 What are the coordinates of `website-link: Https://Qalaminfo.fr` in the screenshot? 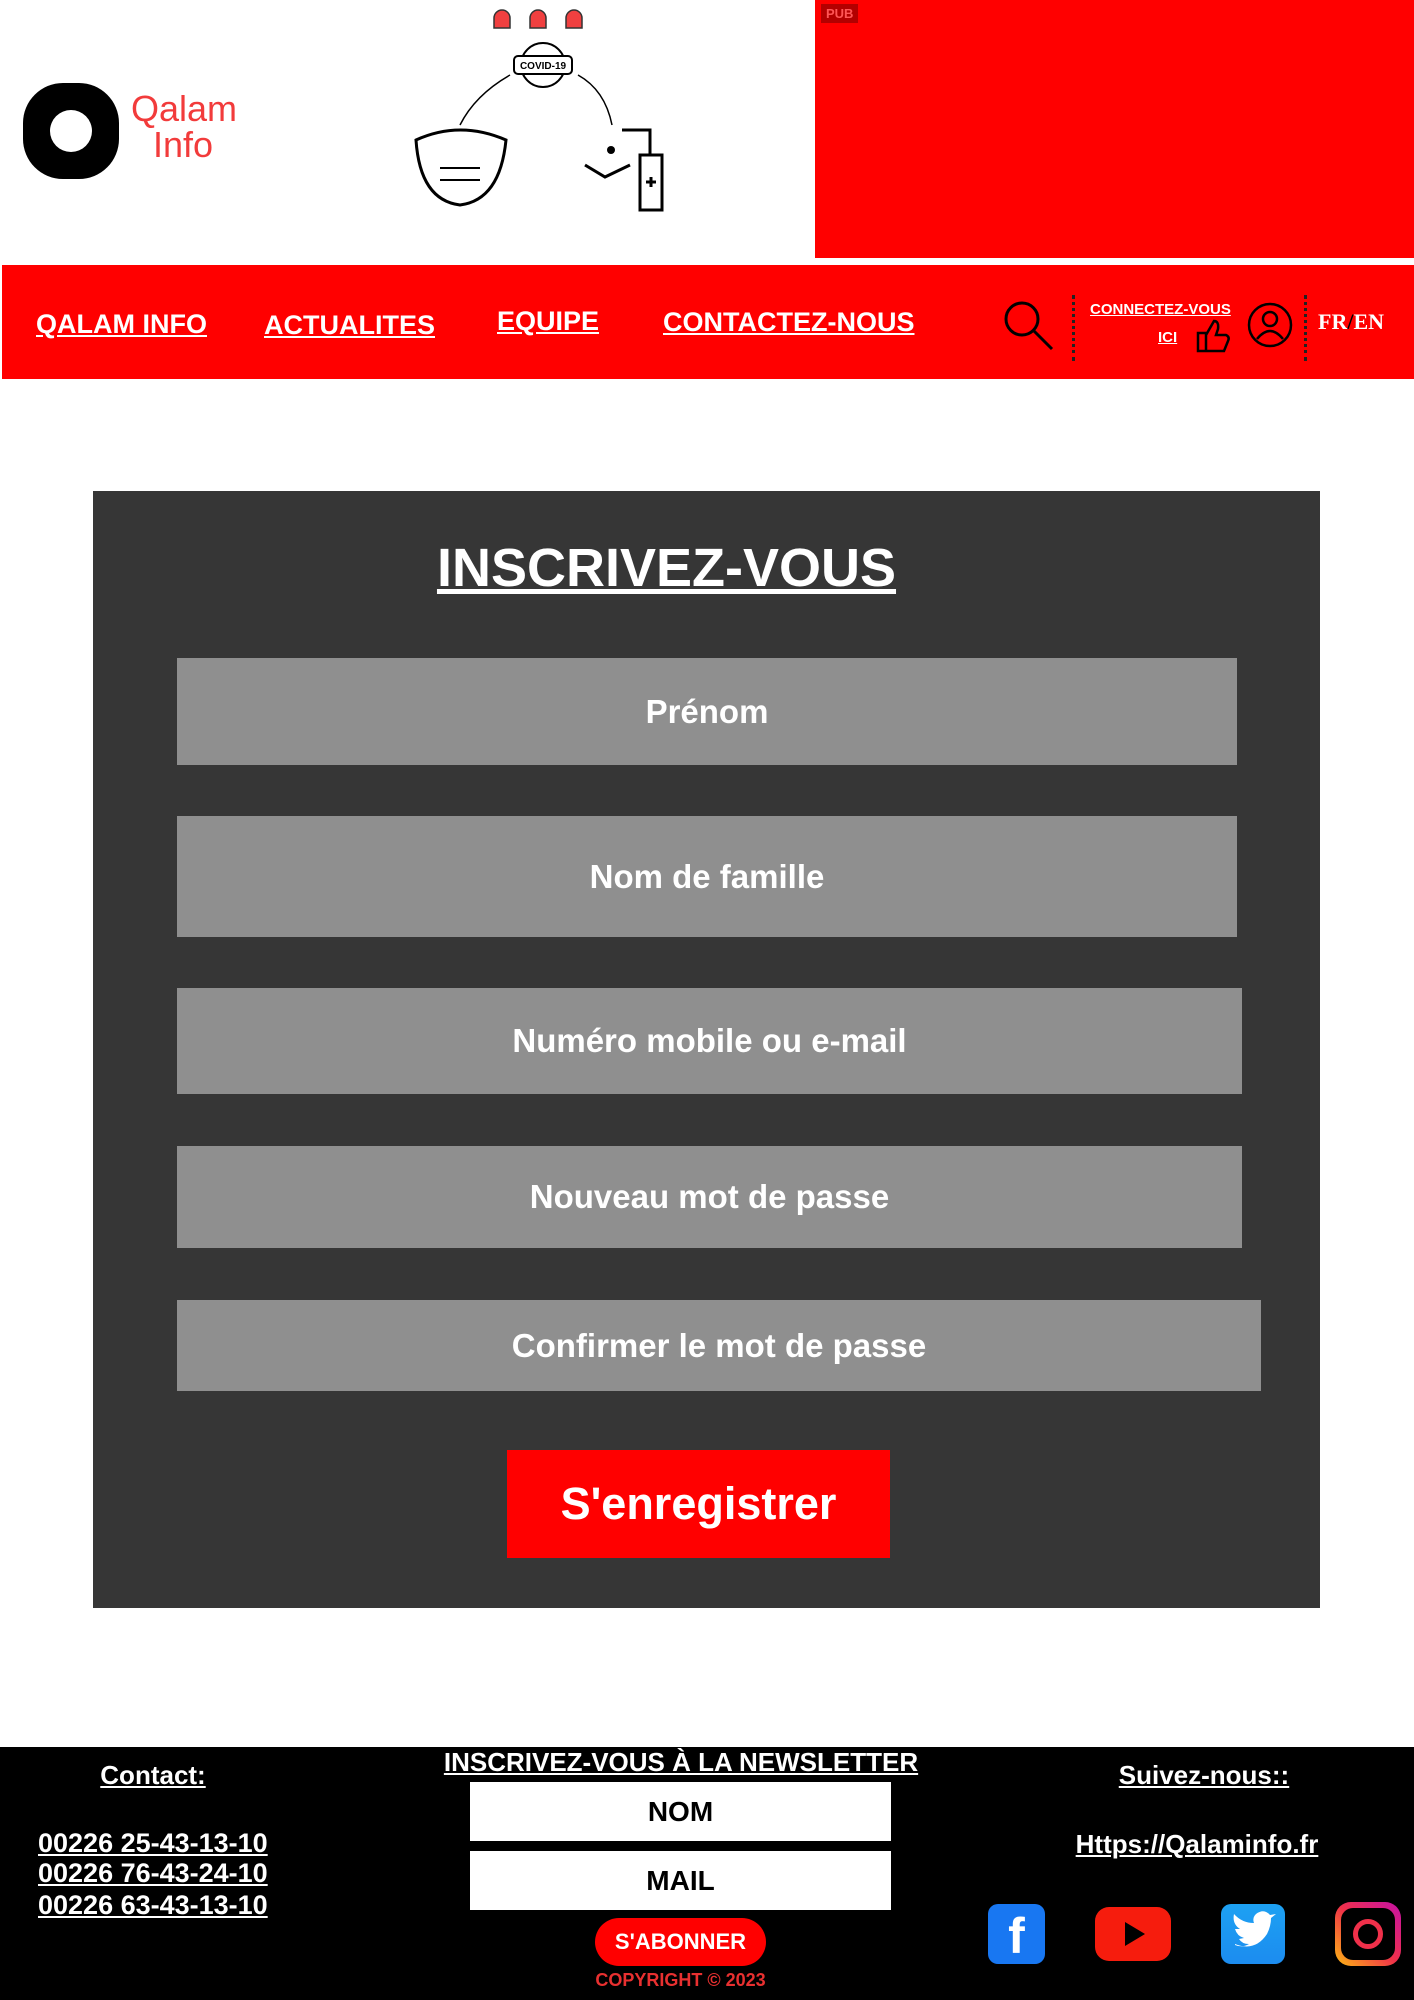 It's located at (1197, 1844).